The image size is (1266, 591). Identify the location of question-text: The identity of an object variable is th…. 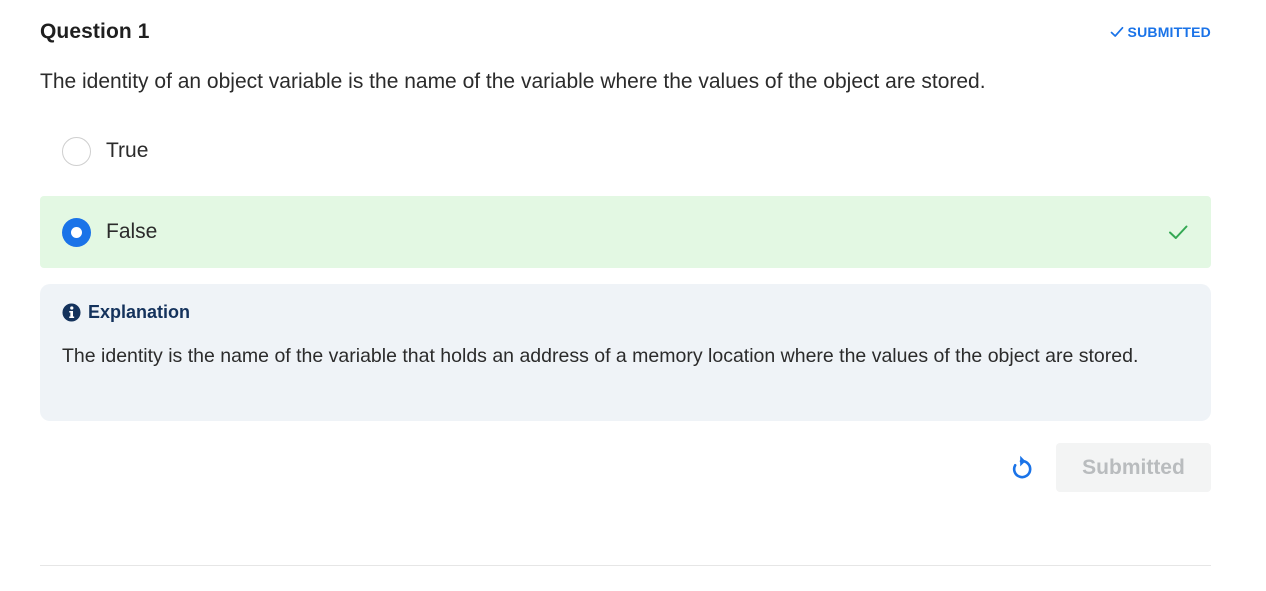
(513, 81).